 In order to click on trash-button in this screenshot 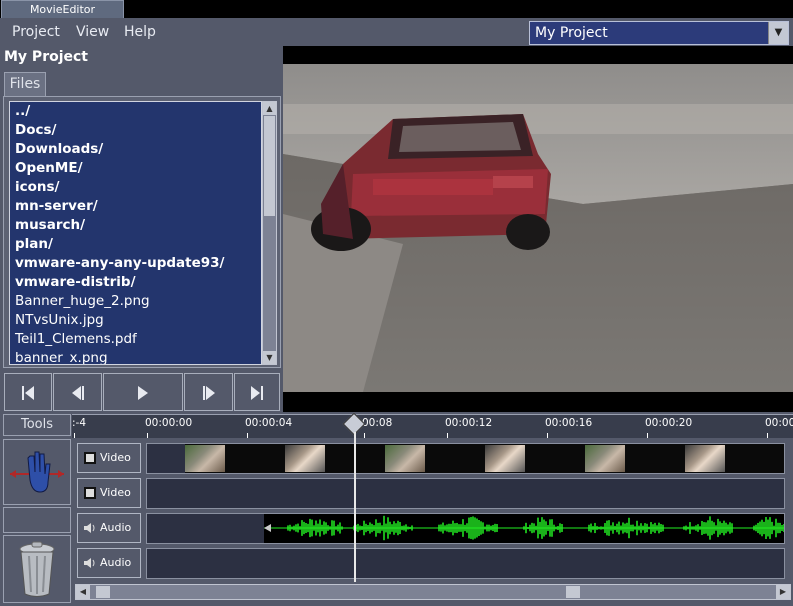, I will do `click(37, 569)`.